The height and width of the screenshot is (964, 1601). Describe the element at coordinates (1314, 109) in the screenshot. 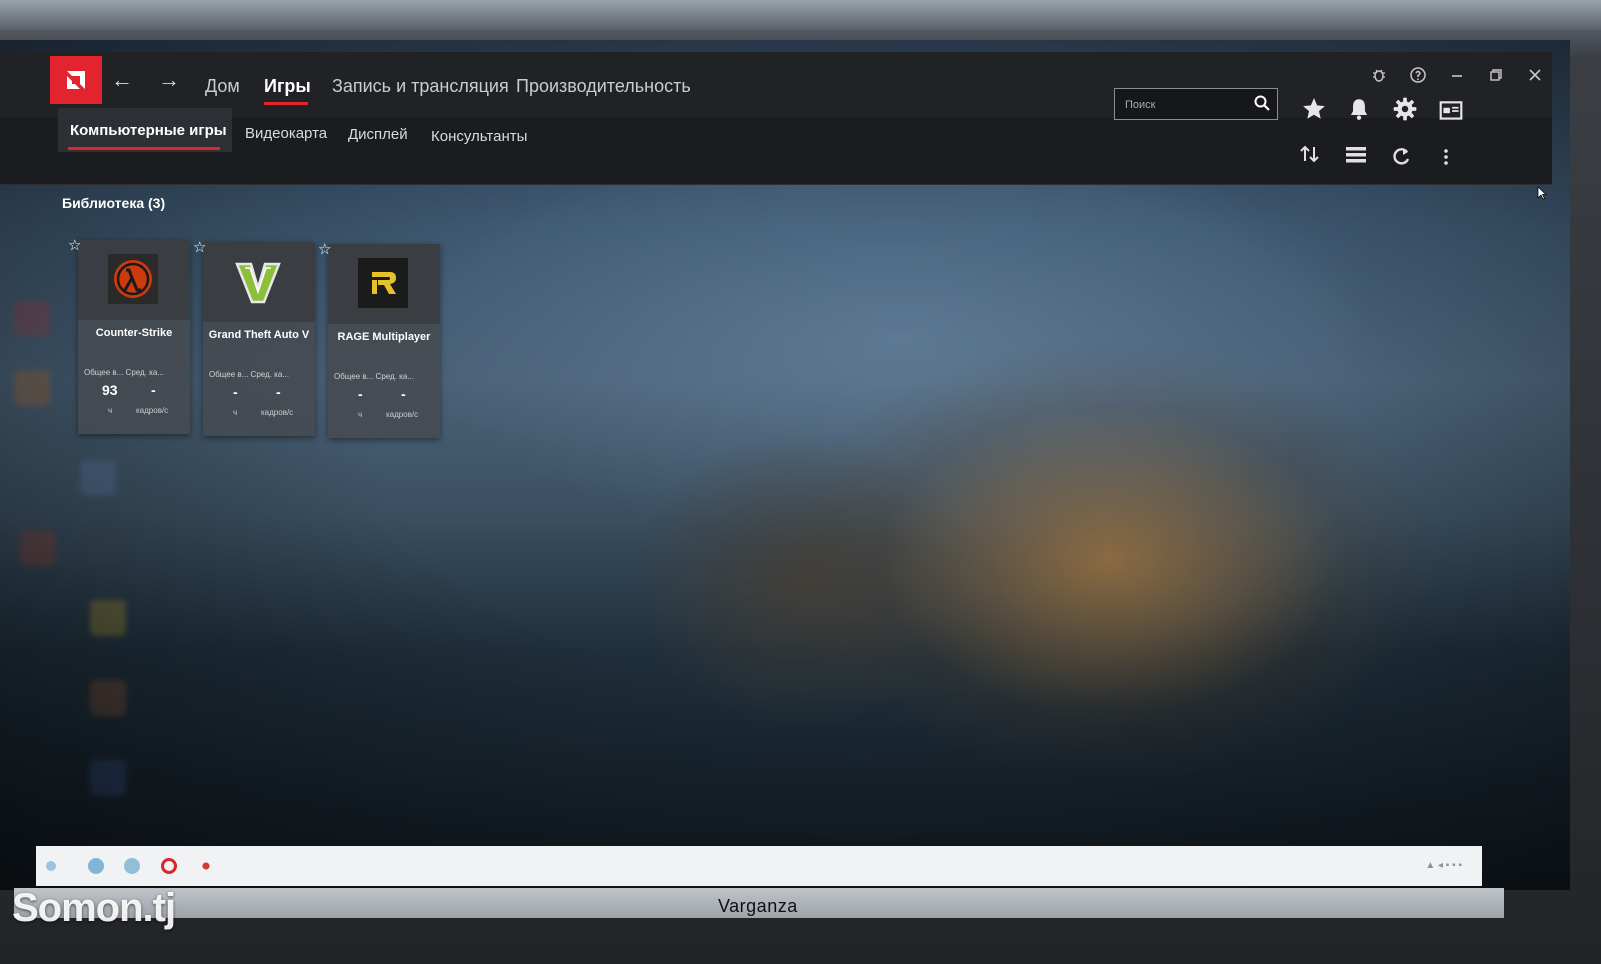

I see `star-icon` at that location.